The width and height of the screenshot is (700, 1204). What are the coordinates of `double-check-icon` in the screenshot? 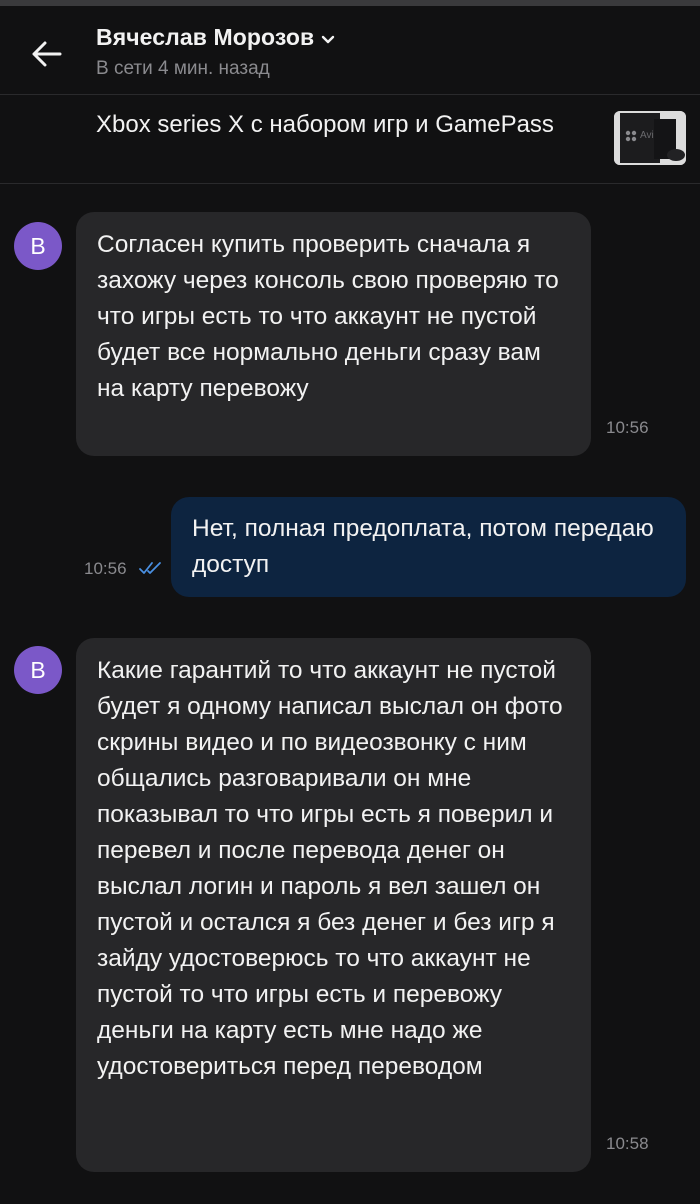 It's located at (150, 568).